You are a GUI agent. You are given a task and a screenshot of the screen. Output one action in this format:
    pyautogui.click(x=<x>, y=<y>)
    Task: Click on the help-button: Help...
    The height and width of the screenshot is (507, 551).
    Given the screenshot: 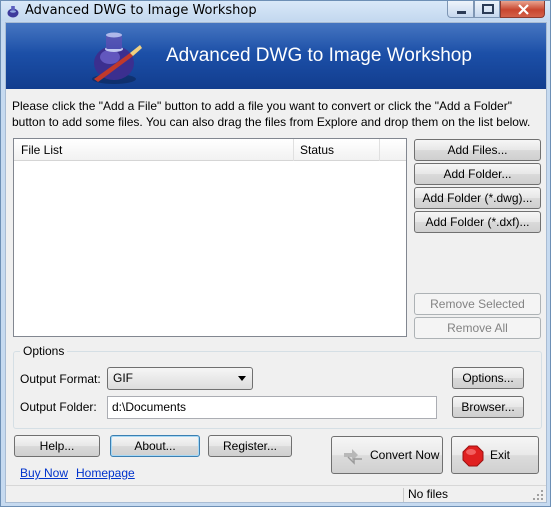 What is the action you would take?
    pyautogui.click(x=57, y=446)
    